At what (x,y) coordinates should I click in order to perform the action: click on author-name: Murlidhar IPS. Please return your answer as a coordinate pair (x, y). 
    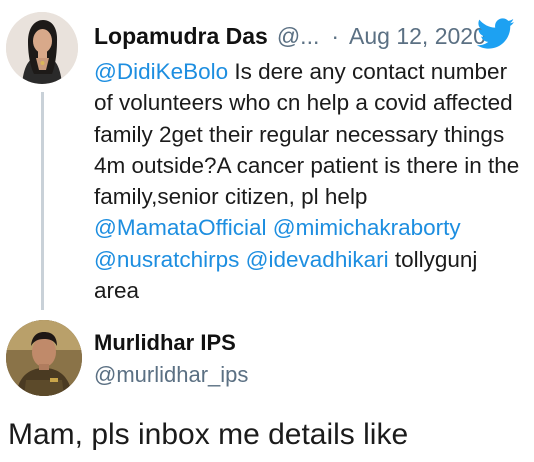
    Looking at the image, I should click on (165, 343).